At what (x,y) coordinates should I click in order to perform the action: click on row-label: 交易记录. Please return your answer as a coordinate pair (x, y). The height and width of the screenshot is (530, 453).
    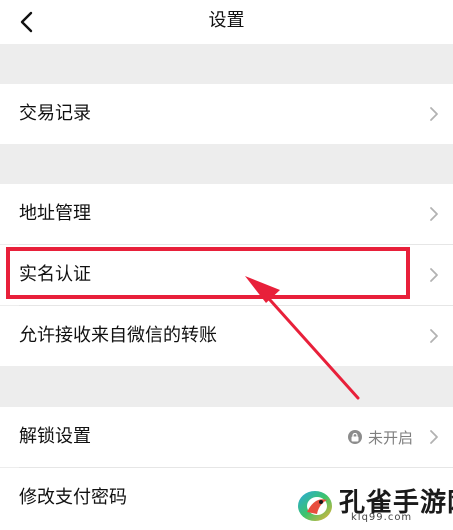
    Looking at the image, I should click on (55, 113).